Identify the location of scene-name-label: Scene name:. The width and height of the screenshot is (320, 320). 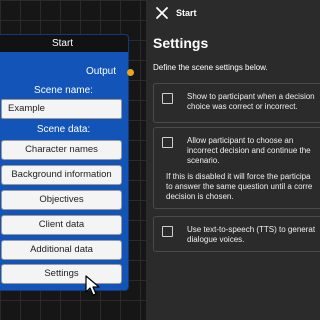
(63, 90).